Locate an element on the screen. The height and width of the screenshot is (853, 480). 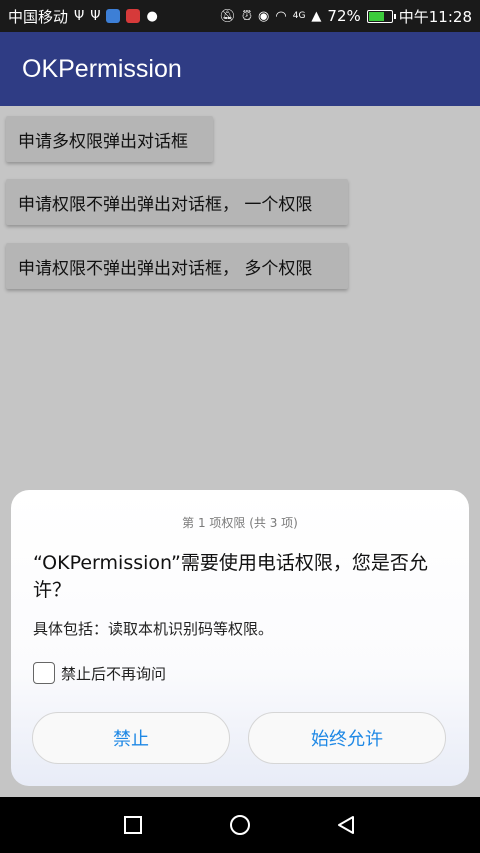
mute-icon: 🔕︎ is located at coordinates (227, 16).